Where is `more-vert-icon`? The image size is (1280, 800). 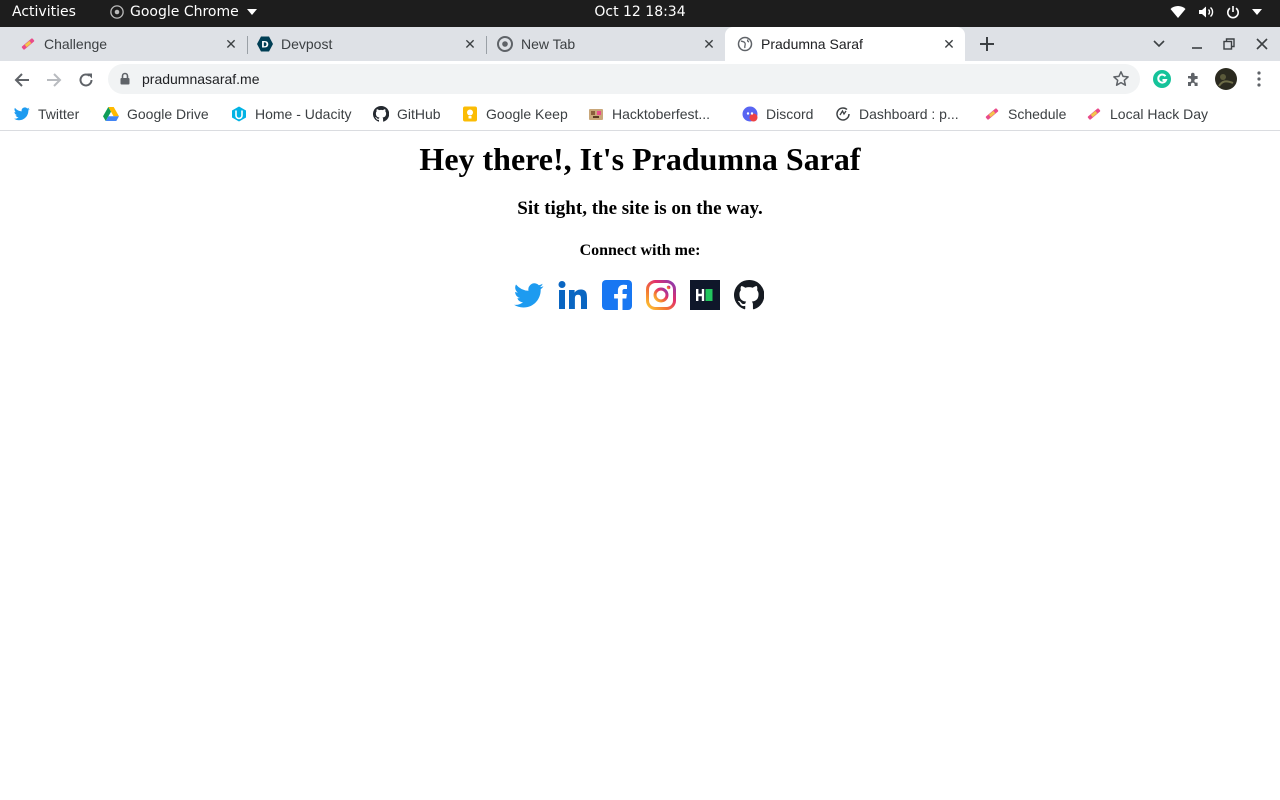 more-vert-icon is located at coordinates (1259, 79).